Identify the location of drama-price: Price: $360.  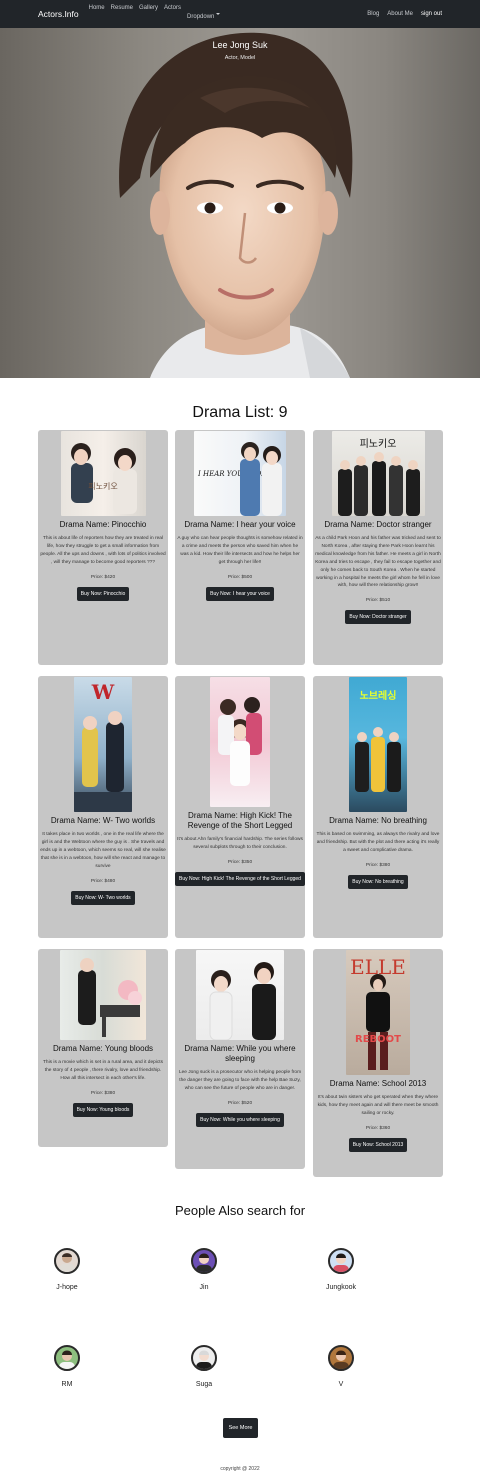
(378, 1128).